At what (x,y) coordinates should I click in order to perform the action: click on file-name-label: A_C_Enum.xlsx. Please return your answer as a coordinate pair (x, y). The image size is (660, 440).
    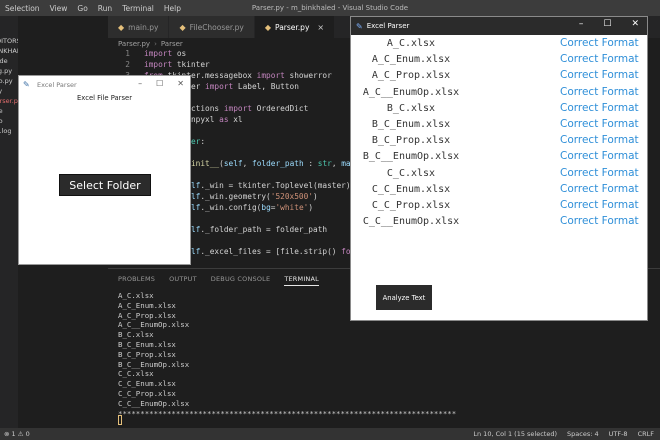
    Looking at the image, I should click on (411, 60).